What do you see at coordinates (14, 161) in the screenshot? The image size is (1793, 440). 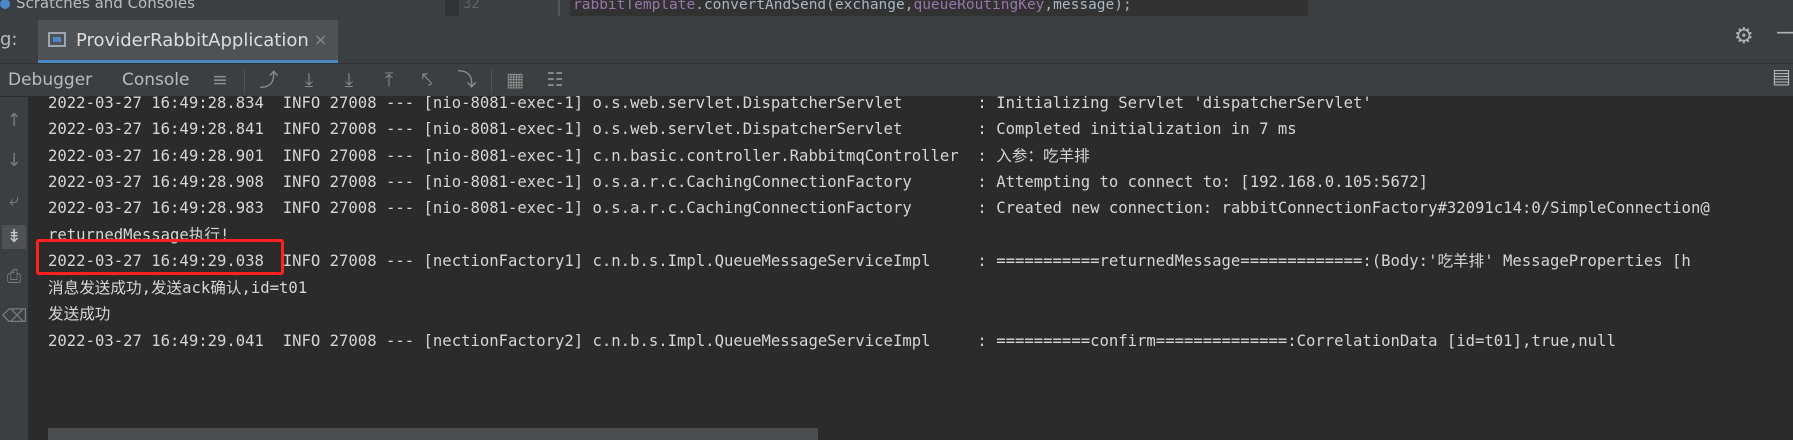 I see `down-arrow-icon: ↓` at bounding box center [14, 161].